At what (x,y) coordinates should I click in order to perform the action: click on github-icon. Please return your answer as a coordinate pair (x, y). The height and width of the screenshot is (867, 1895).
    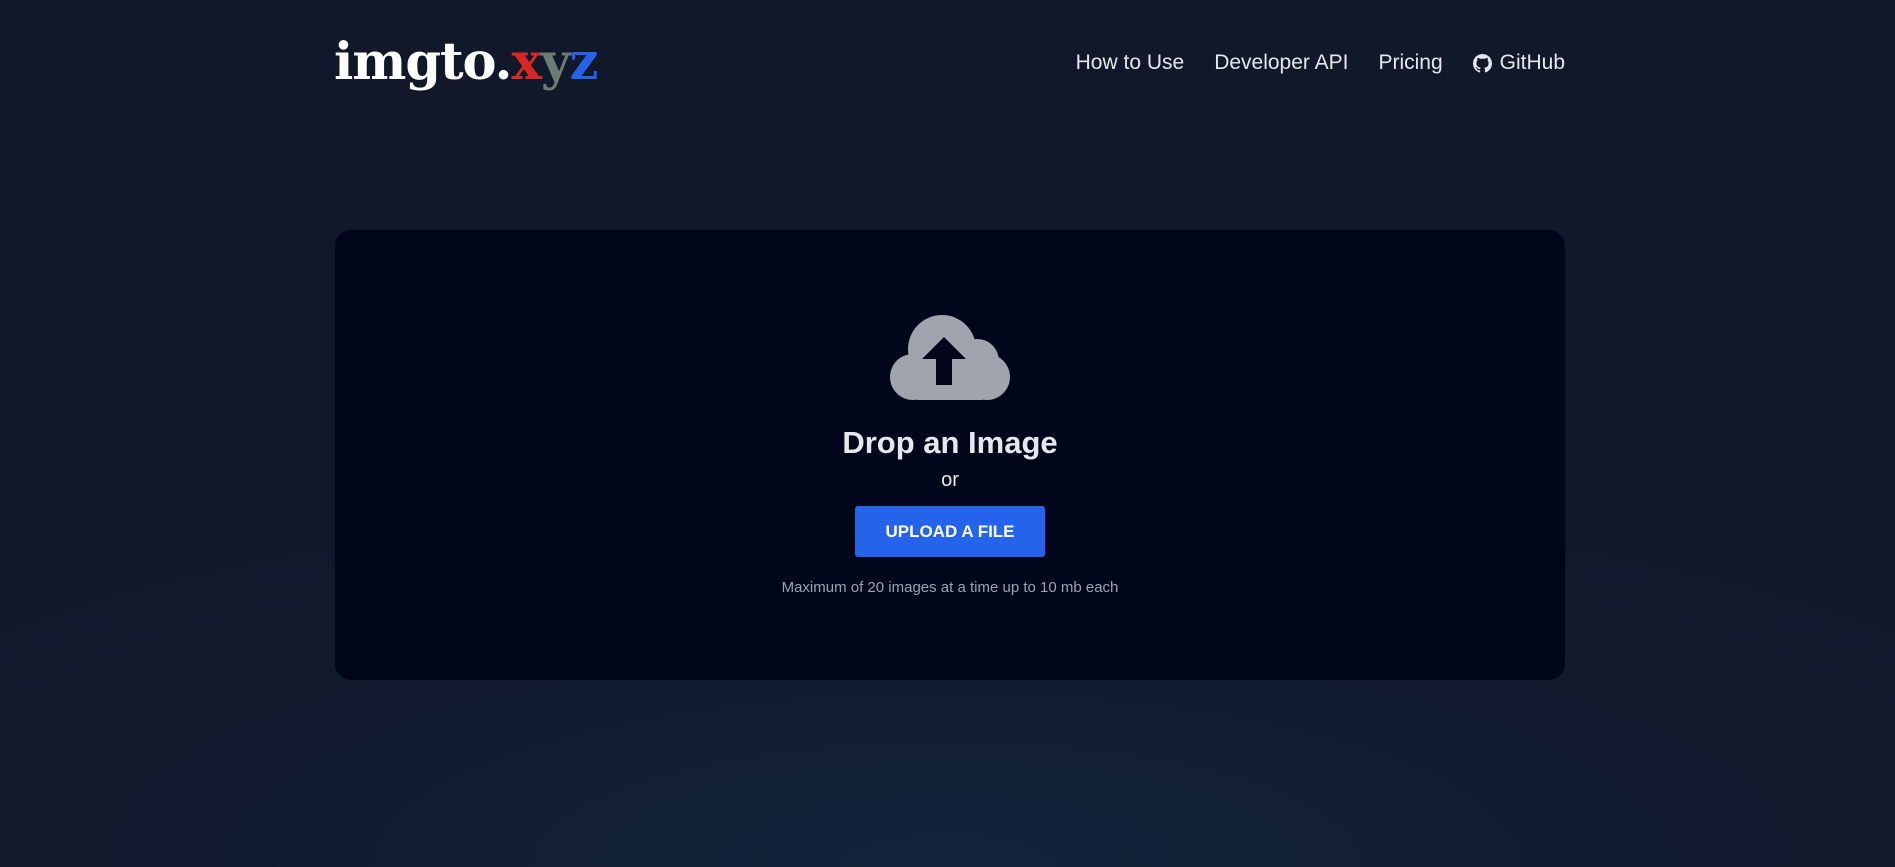
    Looking at the image, I should click on (1482, 63).